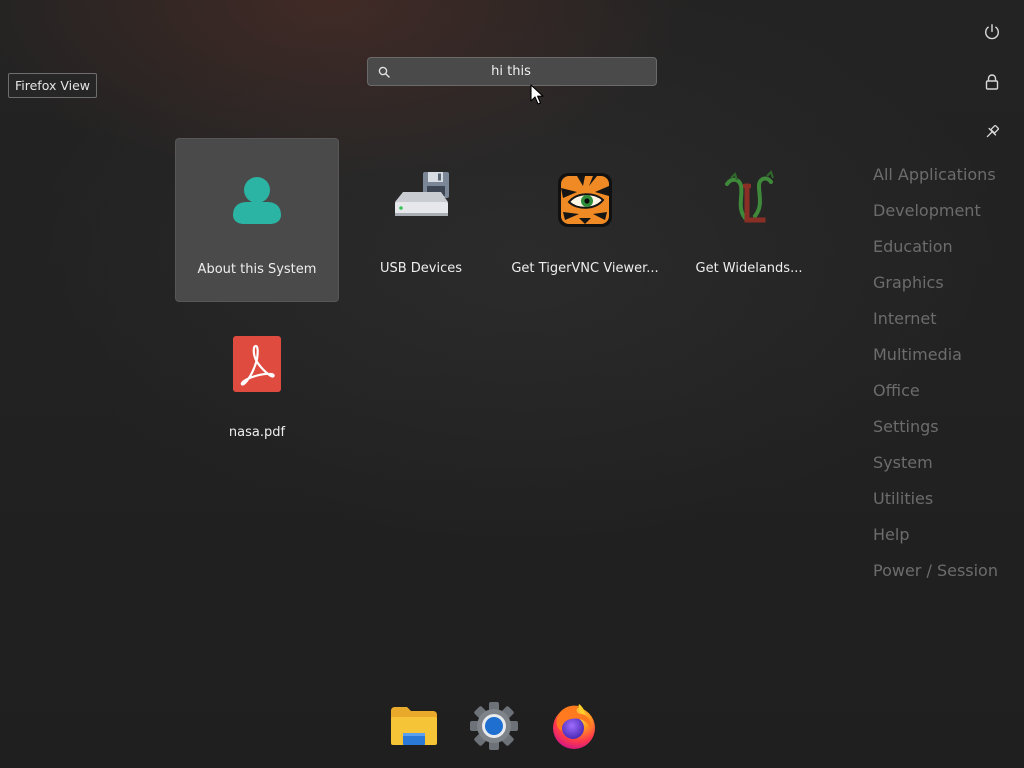 The height and width of the screenshot is (768, 1024). What do you see at coordinates (257, 432) in the screenshot?
I see `result-label: nasa.pdf` at bounding box center [257, 432].